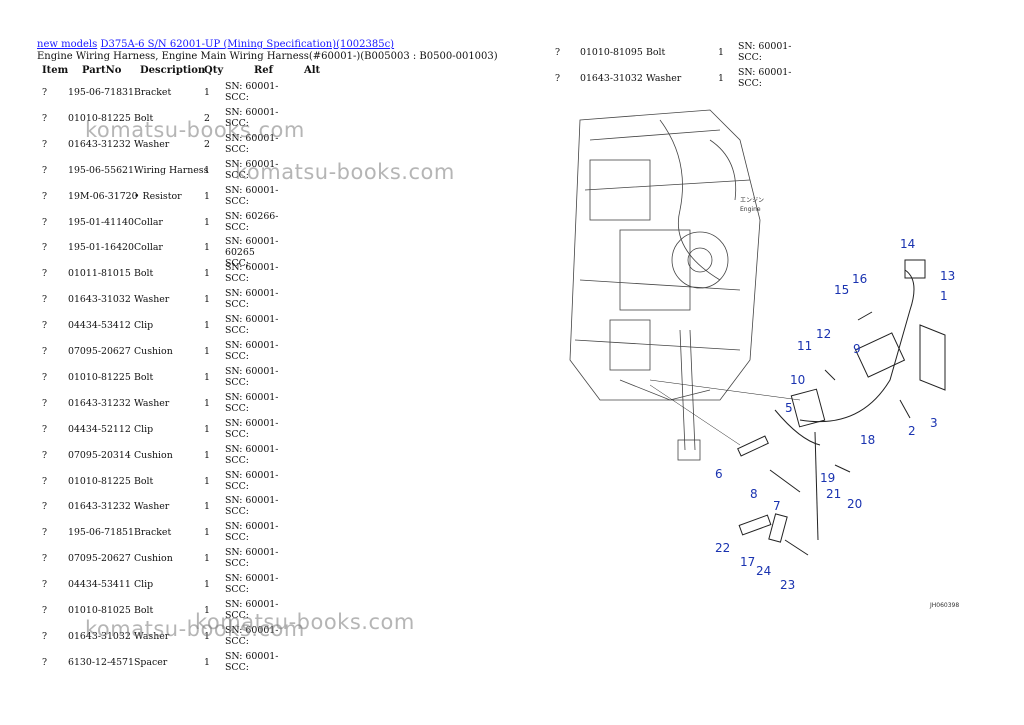 This screenshot has height=725, width=1024. What do you see at coordinates (867, 440) in the screenshot?
I see `callout-18: 18` at bounding box center [867, 440].